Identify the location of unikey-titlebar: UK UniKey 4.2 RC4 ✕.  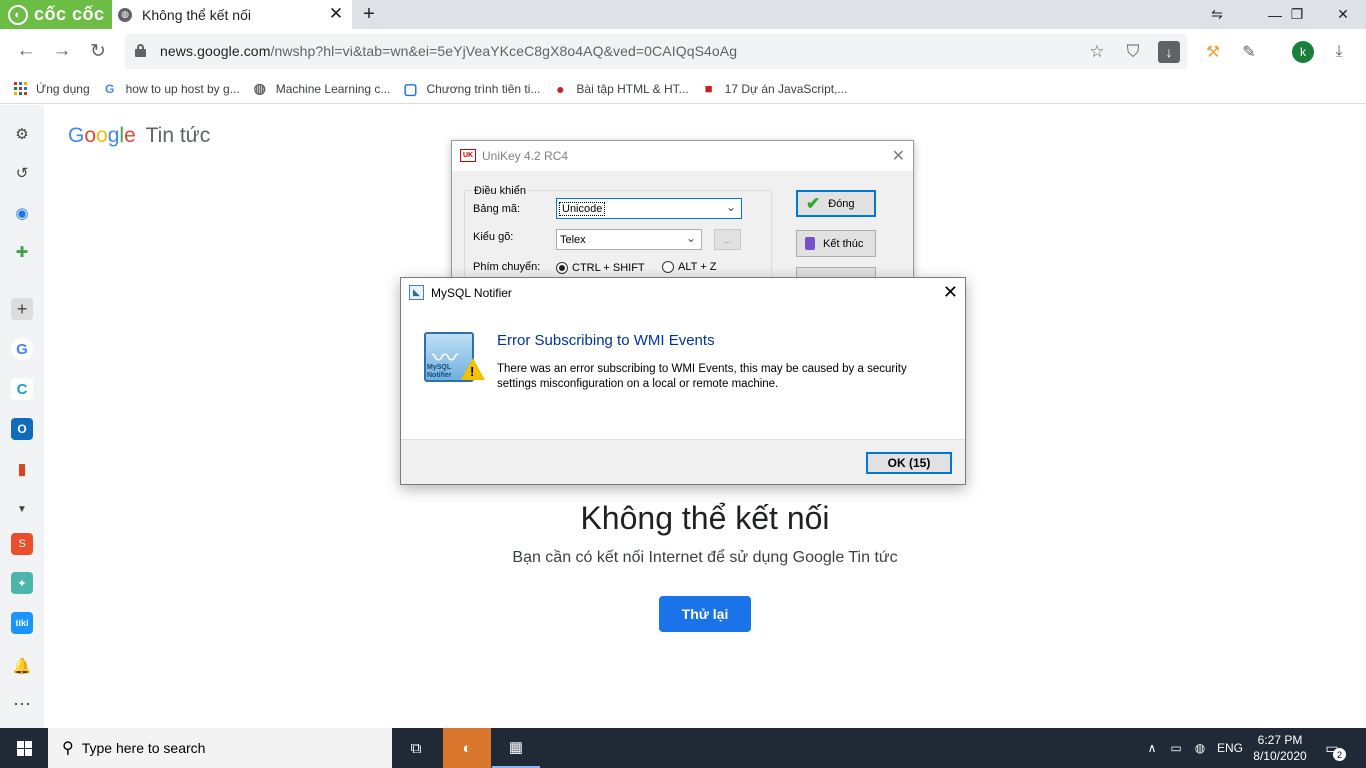
(682, 156).